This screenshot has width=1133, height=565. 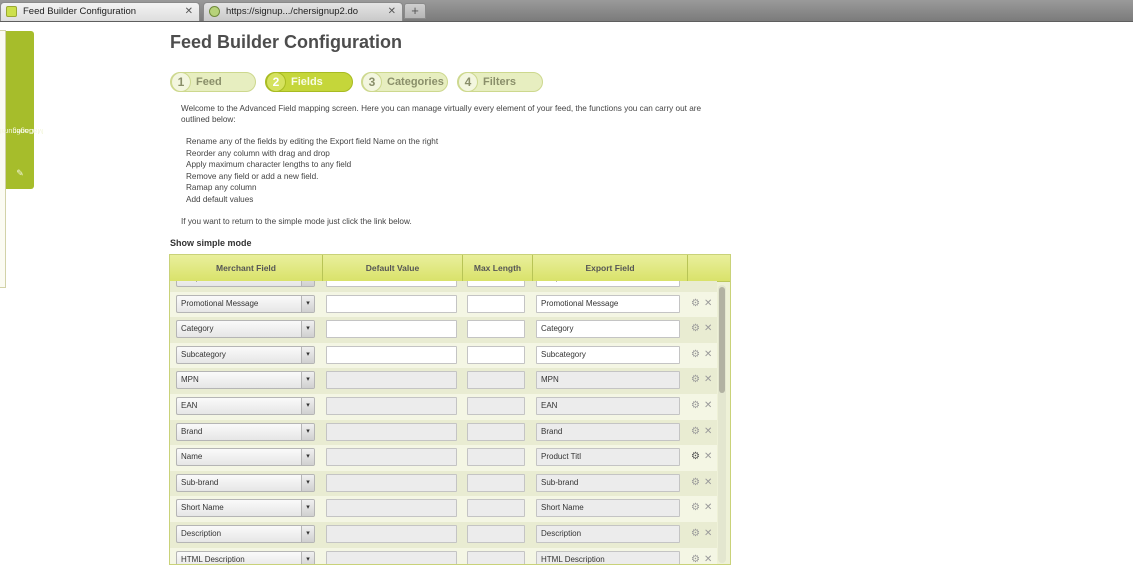 What do you see at coordinates (245, 380) in the screenshot?
I see `merchant-field-select: MPN ▾` at bounding box center [245, 380].